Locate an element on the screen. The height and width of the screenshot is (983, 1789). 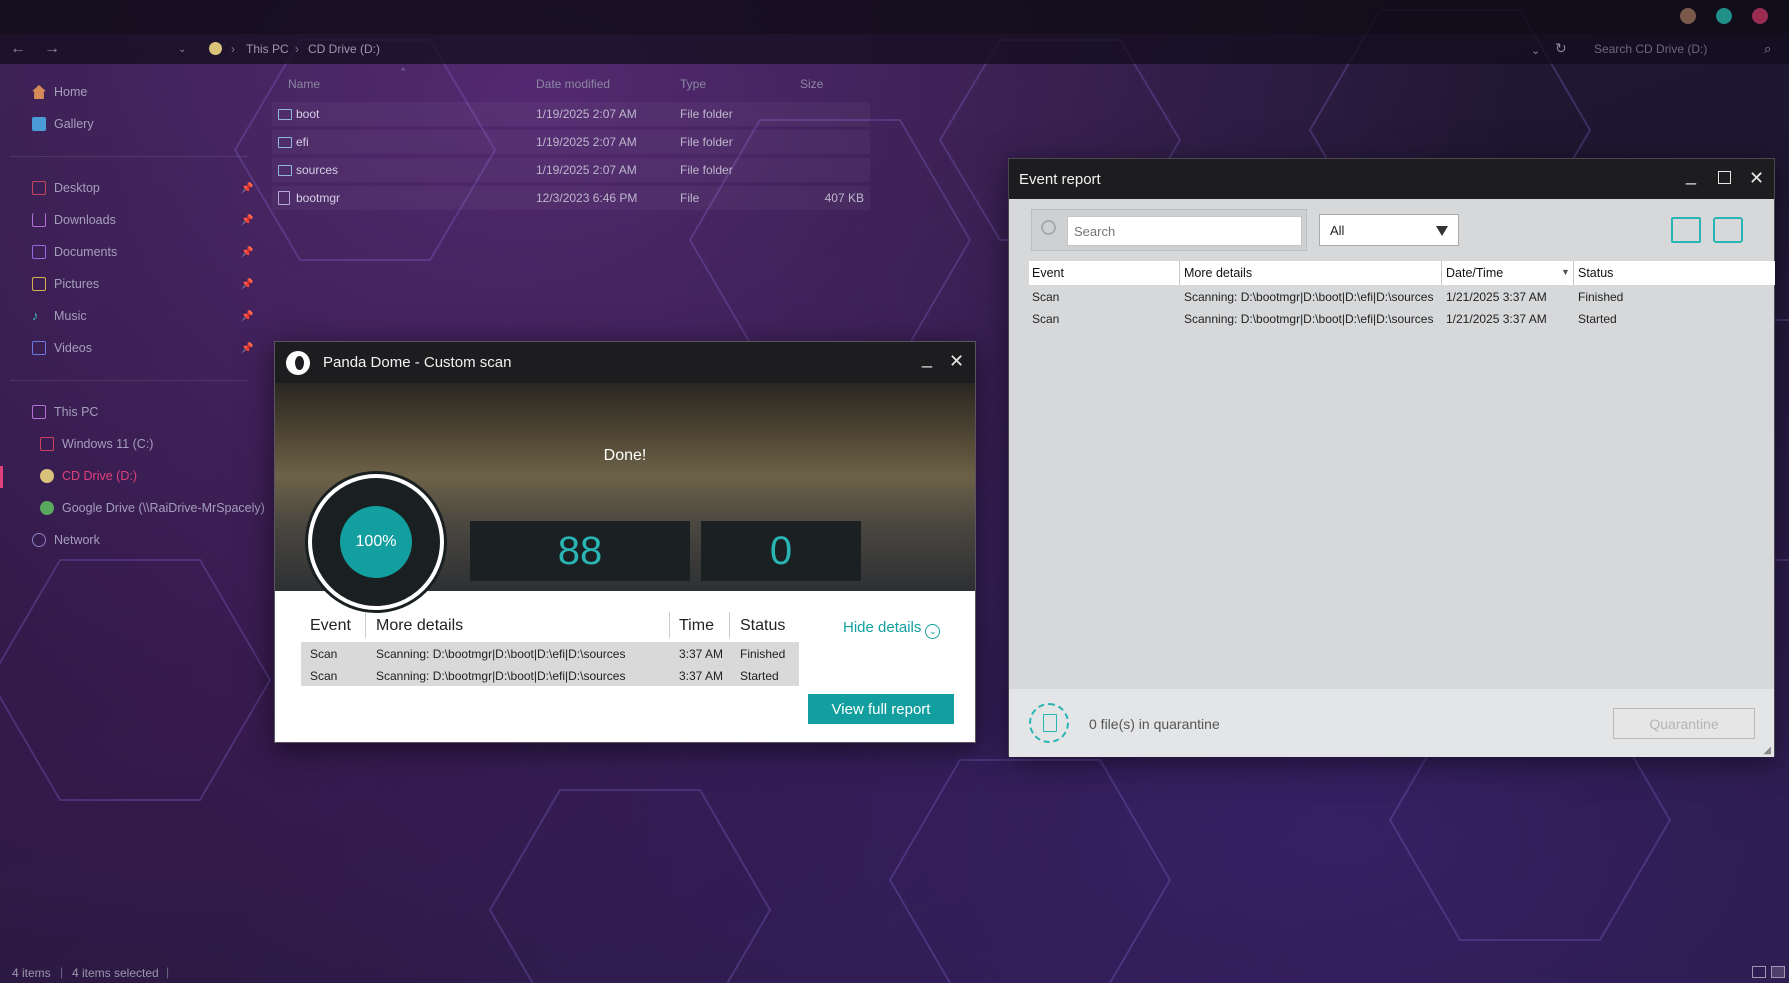
sidebar-item-desktop: Desktop is located at coordinates (66, 188).